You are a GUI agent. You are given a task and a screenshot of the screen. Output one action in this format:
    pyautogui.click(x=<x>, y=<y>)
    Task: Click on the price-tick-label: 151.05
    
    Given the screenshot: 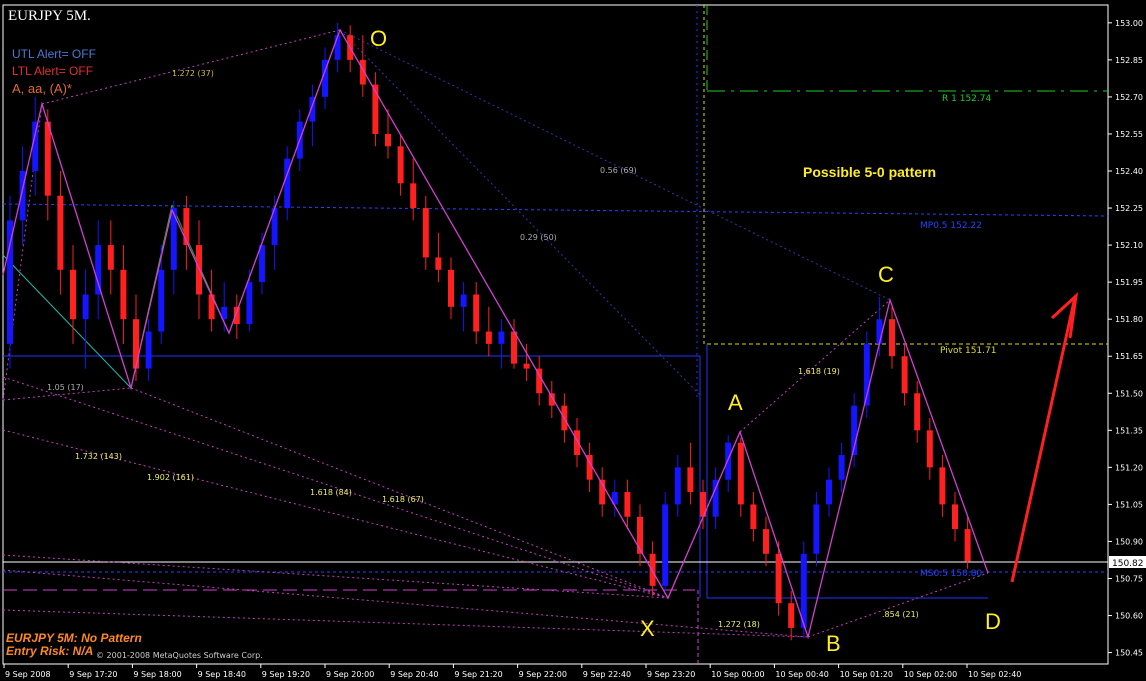 What is the action you would take?
    pyautogui.click(x=1129, y=504)
    